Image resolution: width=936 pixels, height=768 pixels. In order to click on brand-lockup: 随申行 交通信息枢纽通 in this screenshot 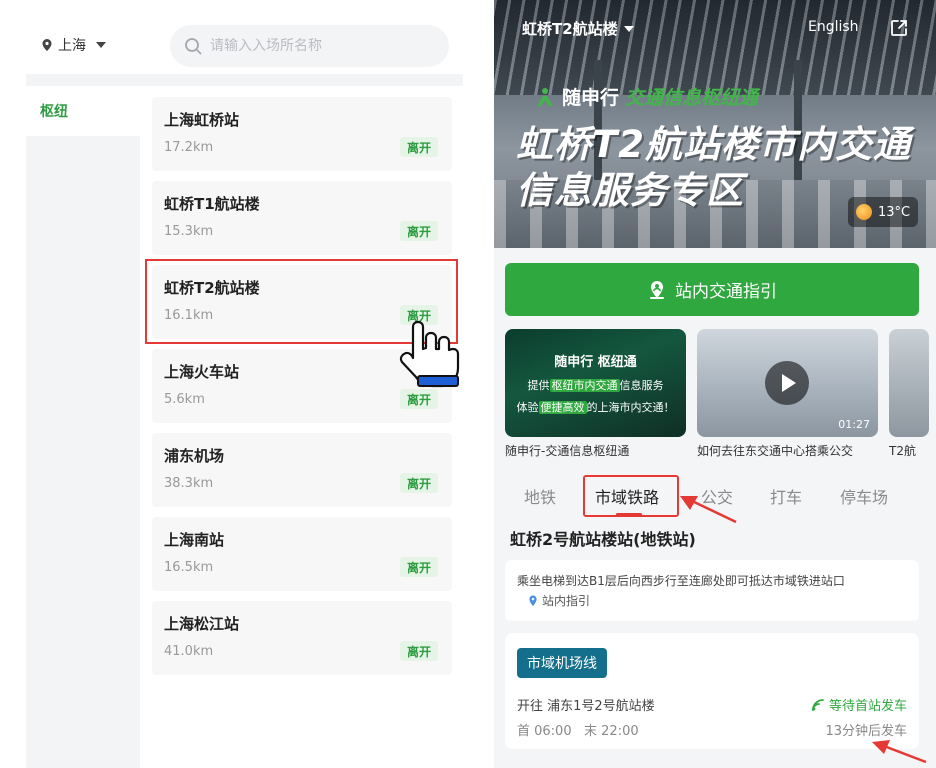, I will do `click(646, 96)`.